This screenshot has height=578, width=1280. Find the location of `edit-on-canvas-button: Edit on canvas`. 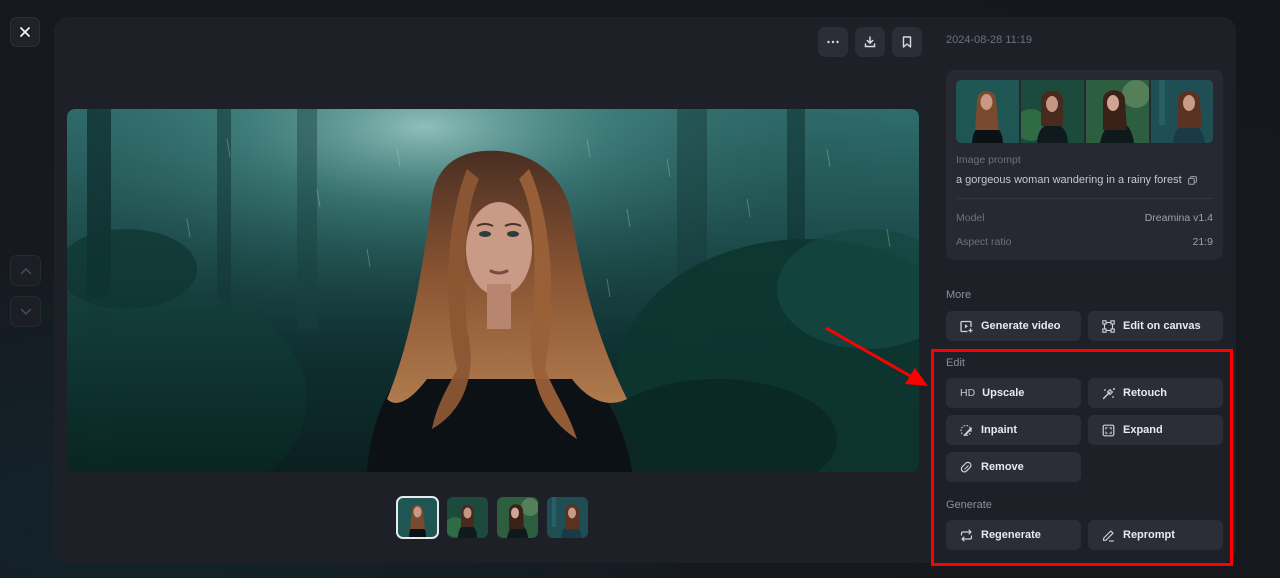

edit-on-canvas-button: Edit on canvas is located at coordinates (1155, 326).